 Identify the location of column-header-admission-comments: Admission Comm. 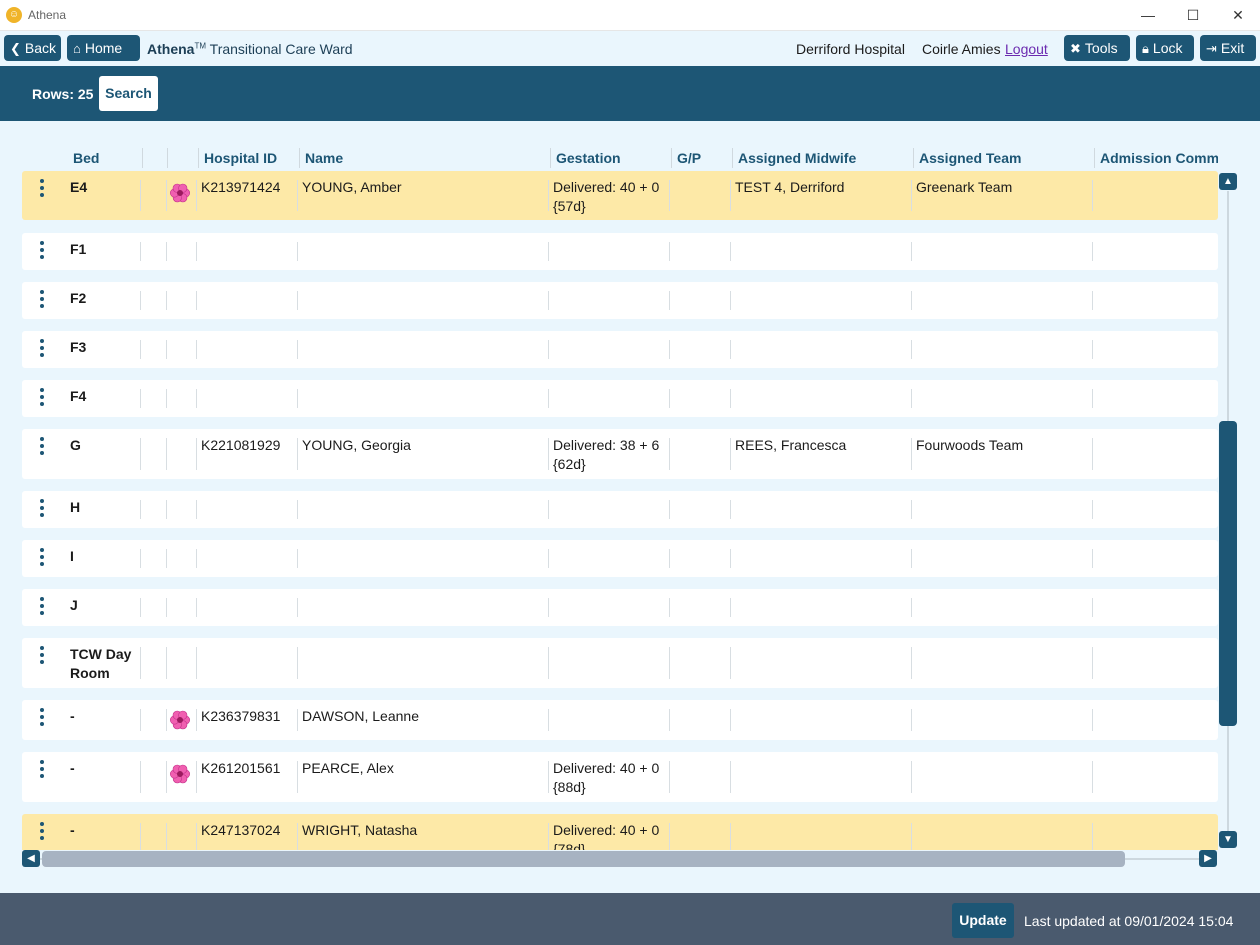
(1156, 158).